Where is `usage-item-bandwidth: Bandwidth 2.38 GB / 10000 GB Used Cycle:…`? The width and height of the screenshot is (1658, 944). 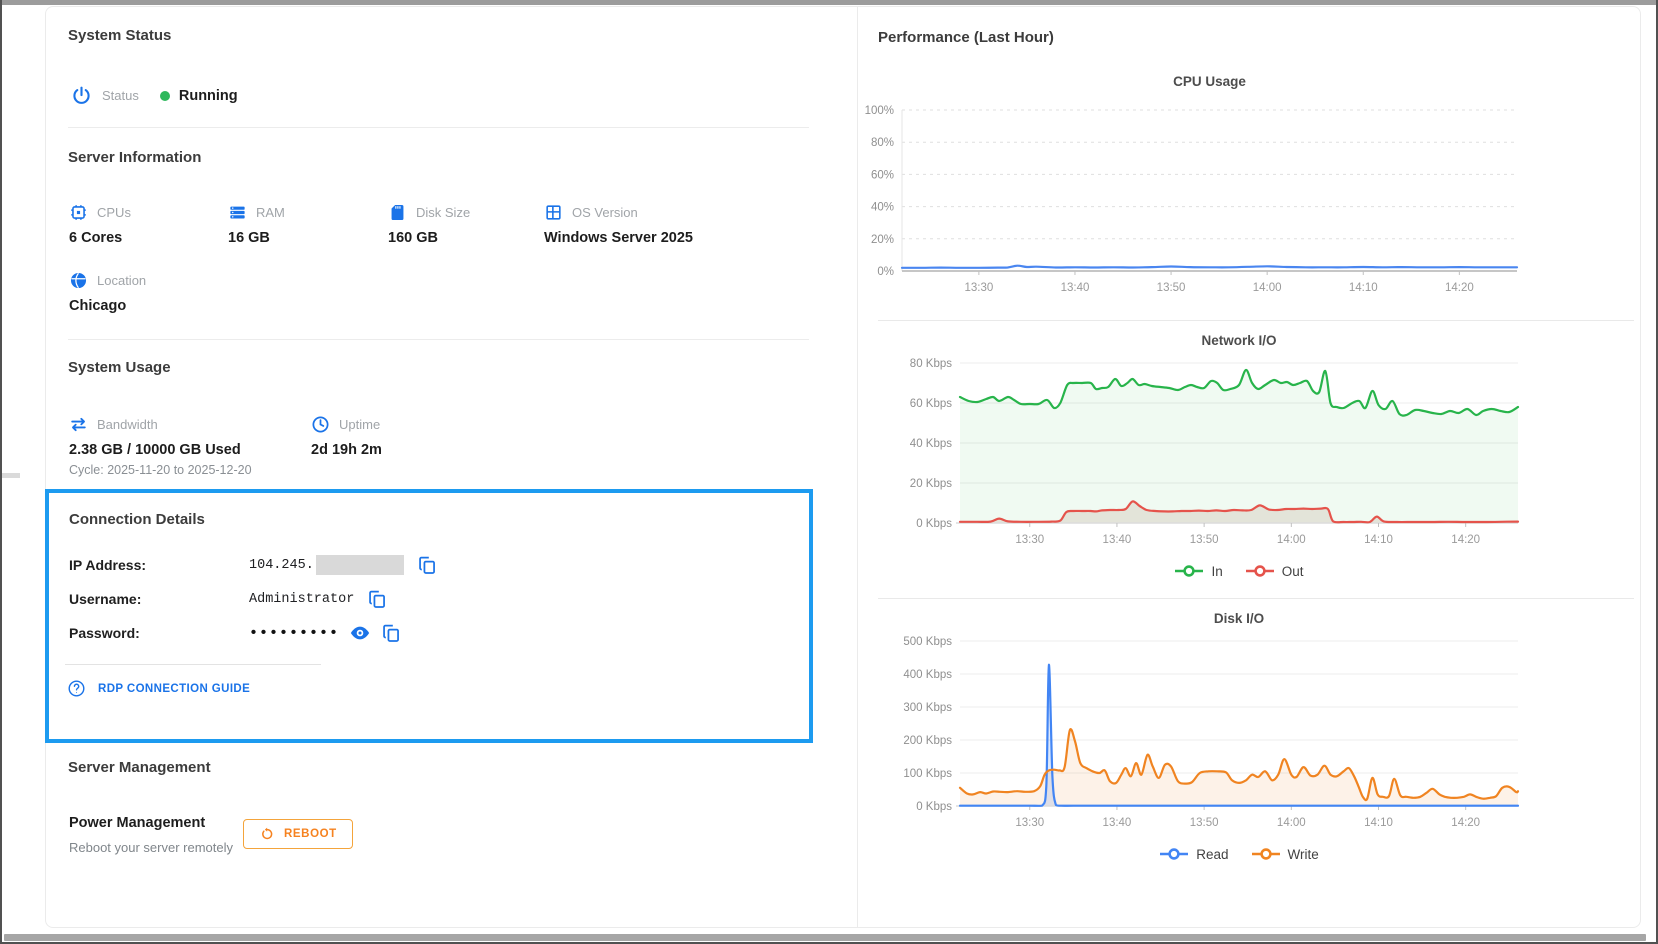 usage-item-bandwidth: Bandwidth 2.38 GB / 10000 GB Used Cycle:… is located at coordinates (160, 446).